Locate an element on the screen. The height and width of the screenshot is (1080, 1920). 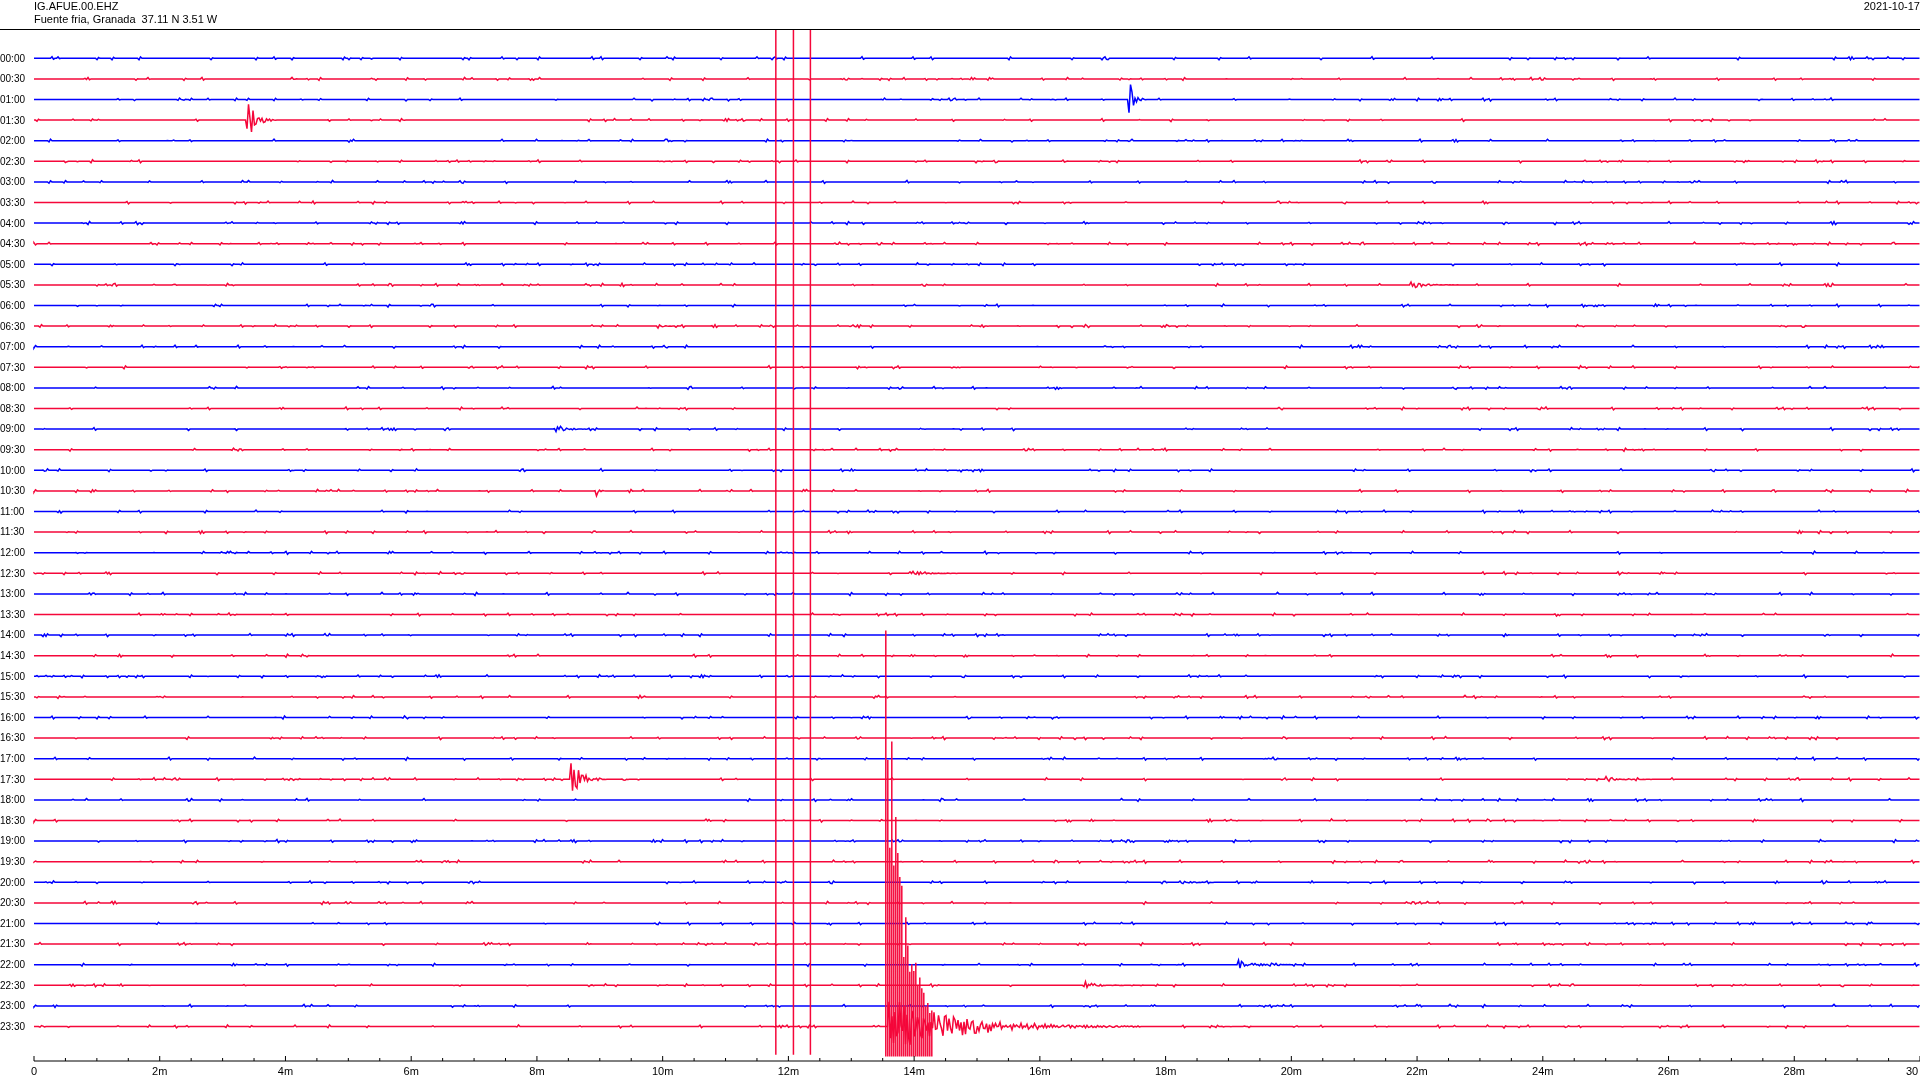
time-label: 18:00 is located at coordinates (13, 800).